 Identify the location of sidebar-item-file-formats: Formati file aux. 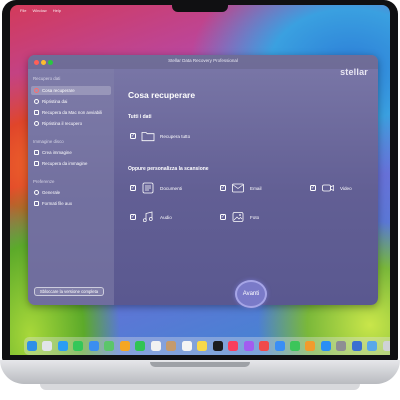
(71, 203).